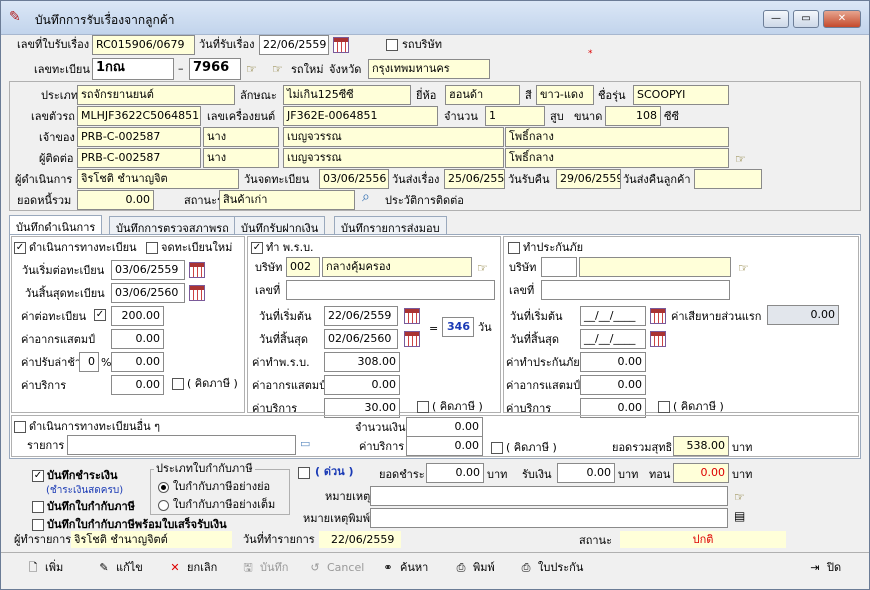 The image size is (870, 590). Describe the element at coordinates (137, 385) in the screenshot. I see `reg-svc-field: 0.00` at that location.